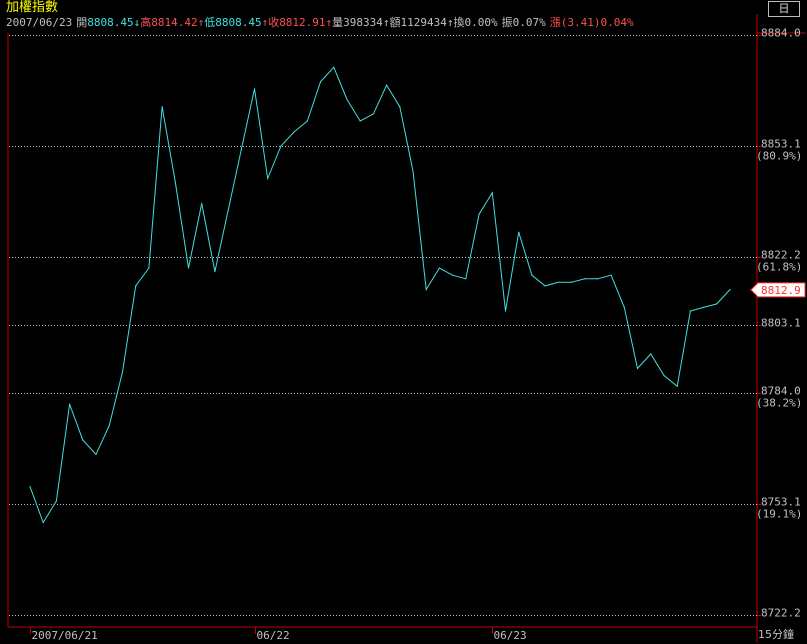 The image size is (807, 644). What do you see at coordinates (510, 635) in the screenshot?
I see `x-tick-label: 06/23` at bounding box center [510, 635].